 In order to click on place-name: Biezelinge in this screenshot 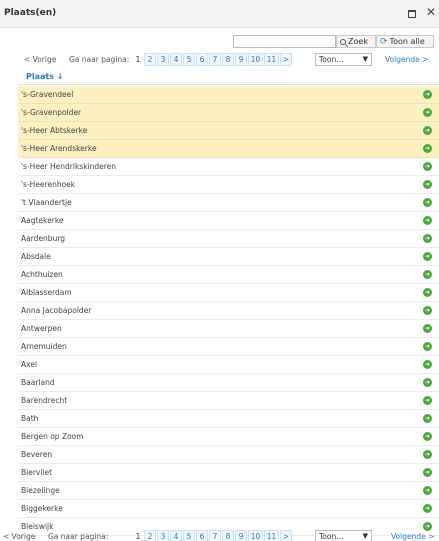, I will do `click(40, 490)`.